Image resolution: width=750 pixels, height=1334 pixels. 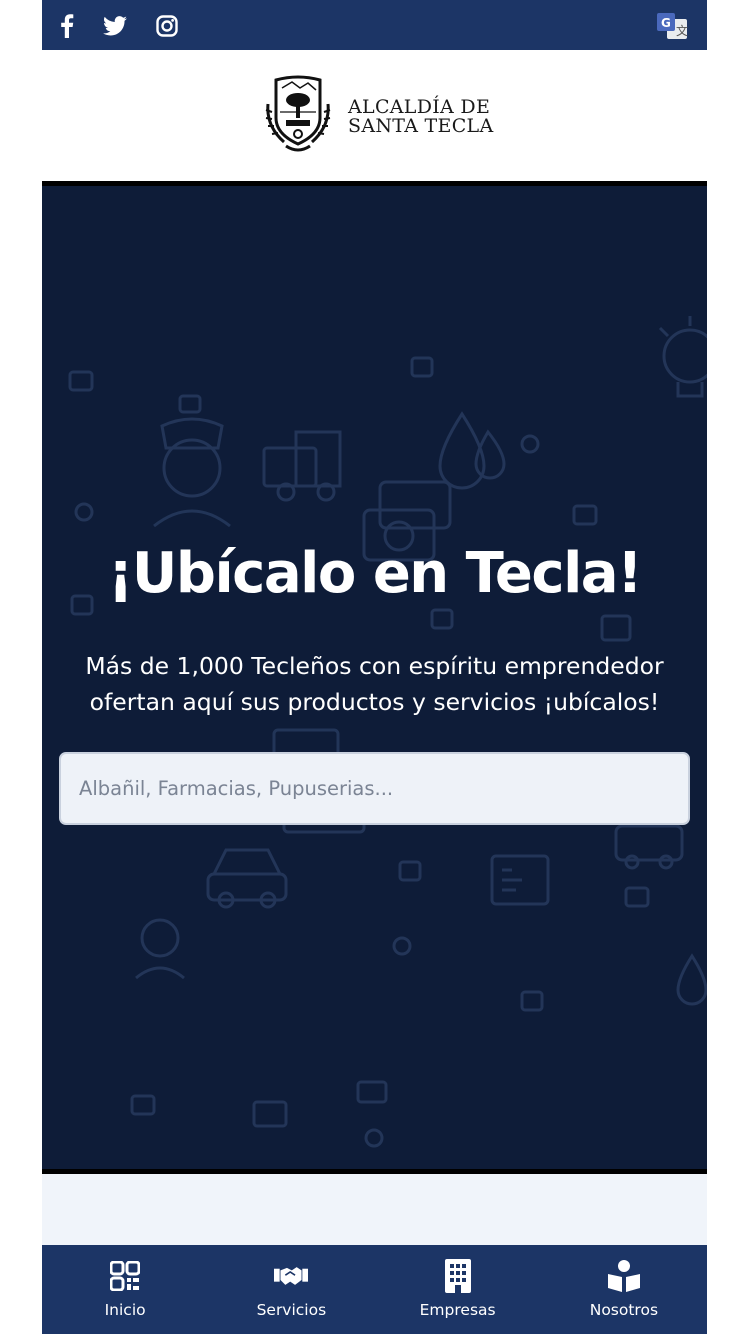 What do you see at coordinates (125, 1310) in the screenshot?
I see `nav-label-inicio: Inicio` at bounding box center [125, 1310].